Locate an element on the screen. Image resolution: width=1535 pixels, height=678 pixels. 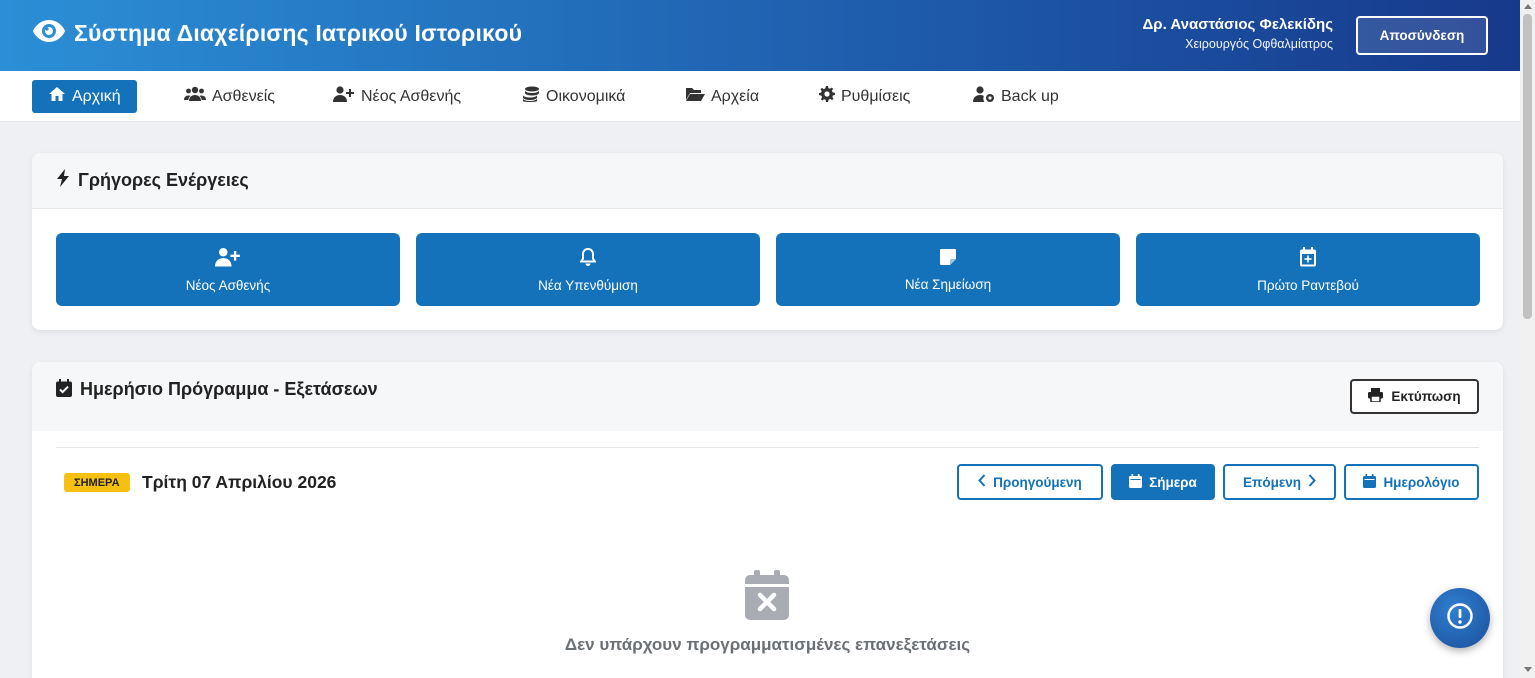
current-date: Τρίτη 07 Απριλίου 2026 is located at coordinates (239, 482).